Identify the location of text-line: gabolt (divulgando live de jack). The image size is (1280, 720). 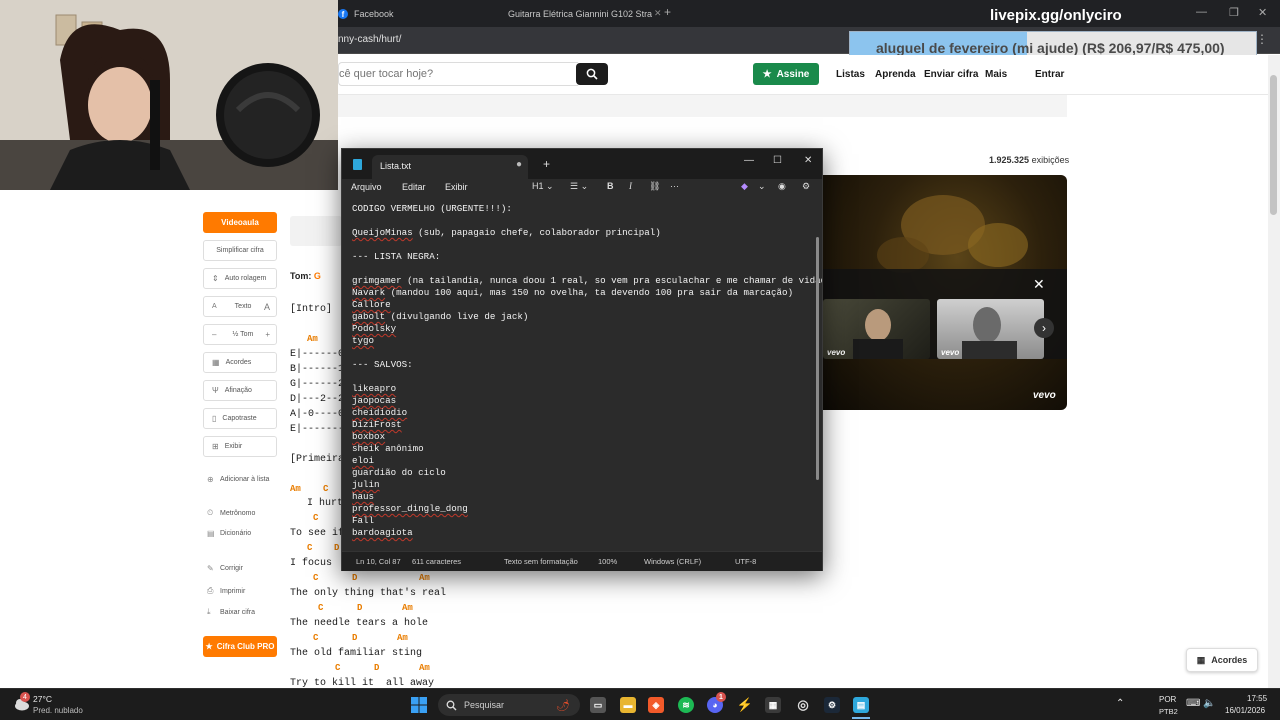
(440, 316).